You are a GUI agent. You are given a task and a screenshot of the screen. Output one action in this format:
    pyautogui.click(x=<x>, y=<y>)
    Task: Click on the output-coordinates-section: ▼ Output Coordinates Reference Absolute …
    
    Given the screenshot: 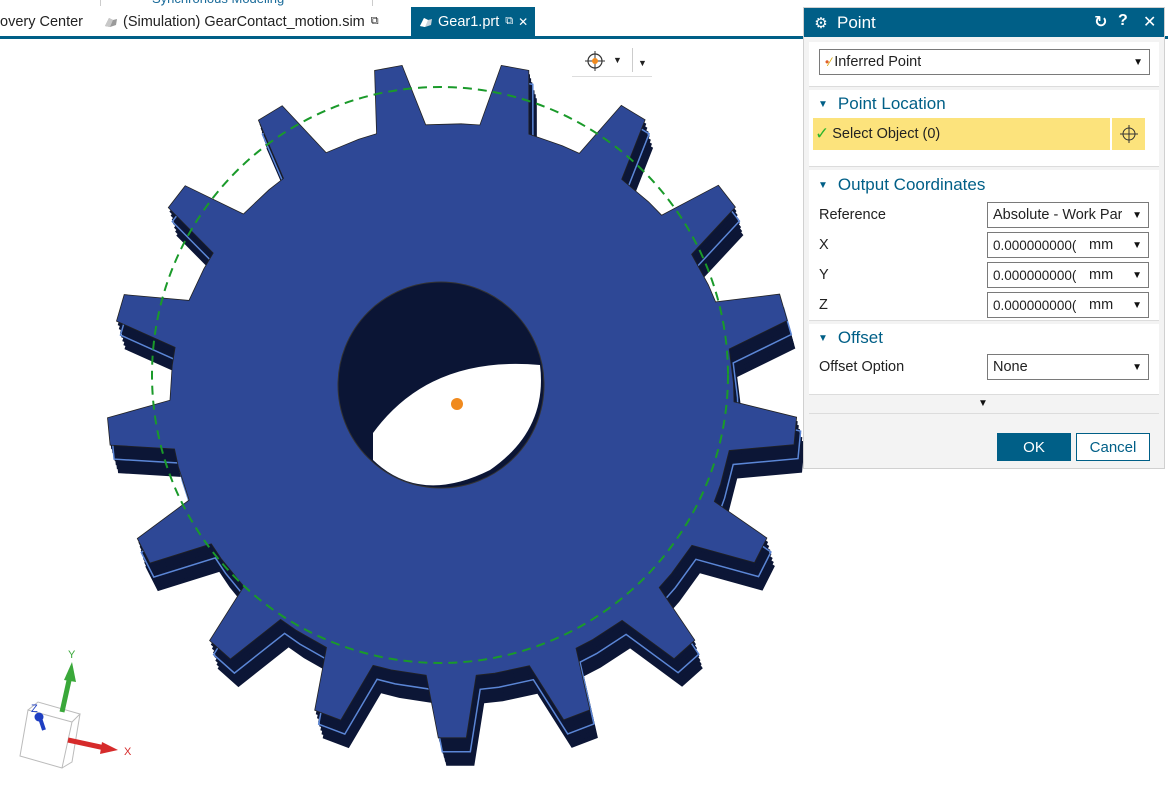 What is the action you would take?
    pyautogui.click(x=984, y=245)
    